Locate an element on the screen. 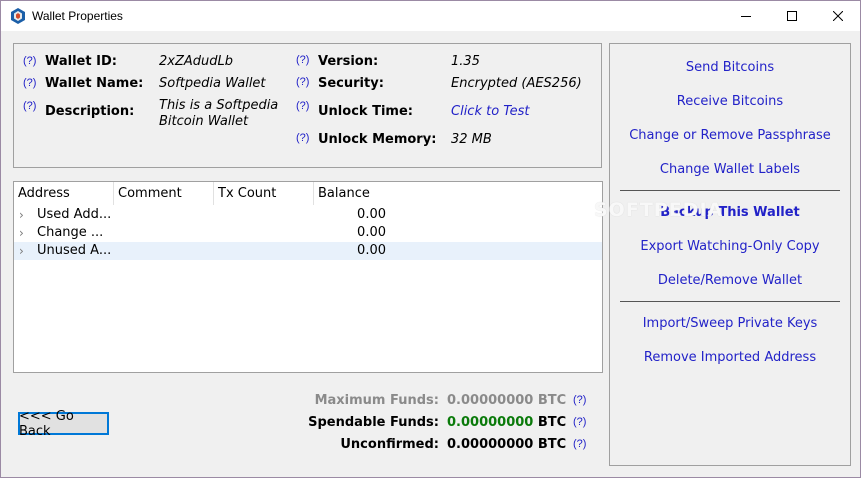  unconfirmed-label: Unconfirmed: is located at coordinates (389, 444).